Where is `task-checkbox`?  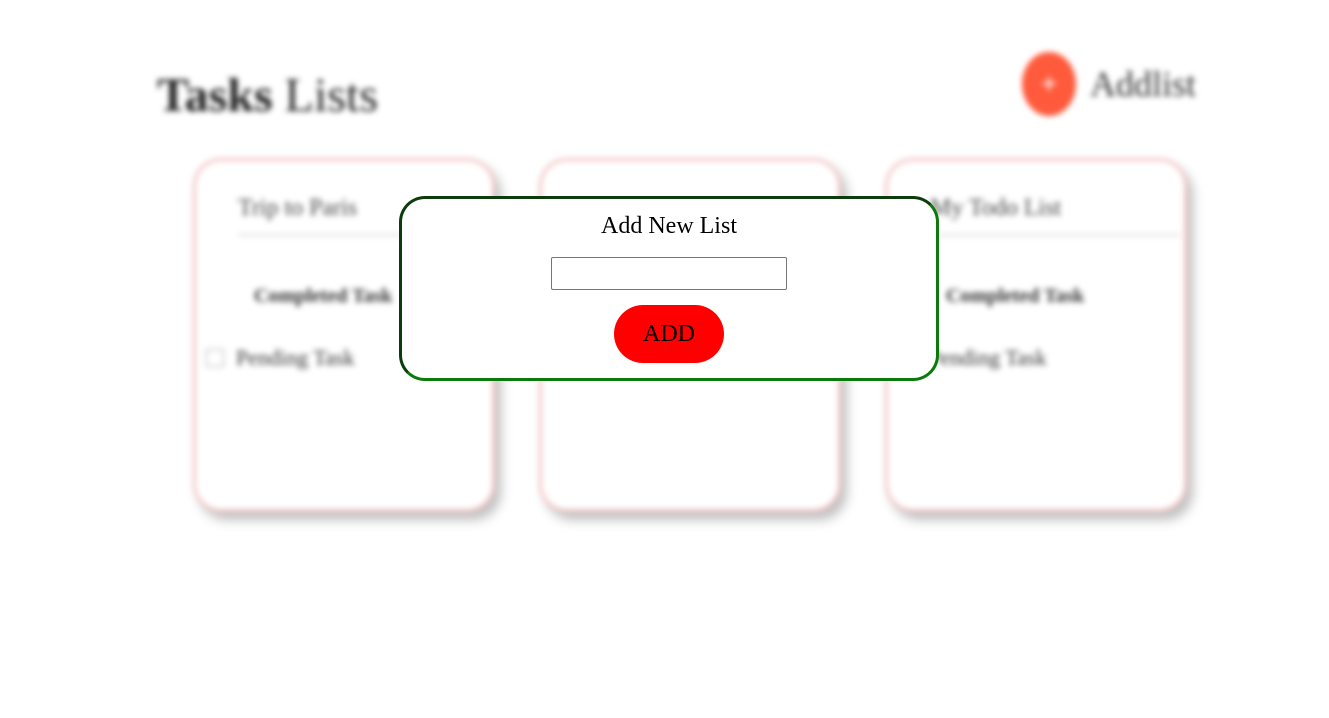
task-checkbox is located at coordinates (215, 358).